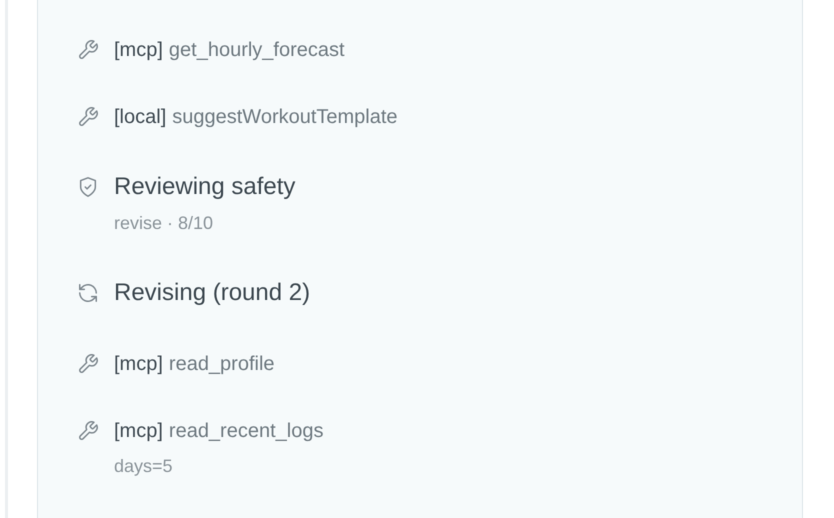 The image size is (834, 518). Describe the element at coordinates (88, 293) in the screenshot. I see `refresh-icon` at that location.